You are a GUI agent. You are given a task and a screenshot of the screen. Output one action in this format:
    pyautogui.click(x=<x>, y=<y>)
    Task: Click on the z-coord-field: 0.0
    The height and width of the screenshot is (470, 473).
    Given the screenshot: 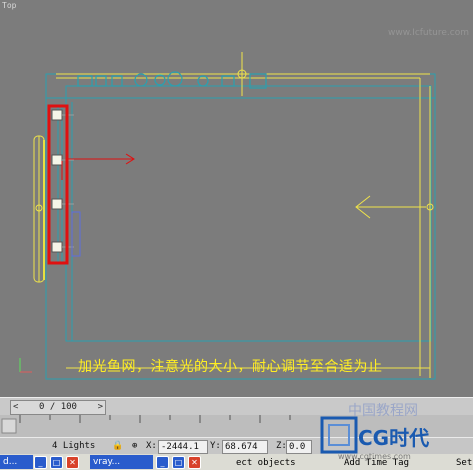 What is the action you would take?
    pyautogui.click(x=299, y=447)
    